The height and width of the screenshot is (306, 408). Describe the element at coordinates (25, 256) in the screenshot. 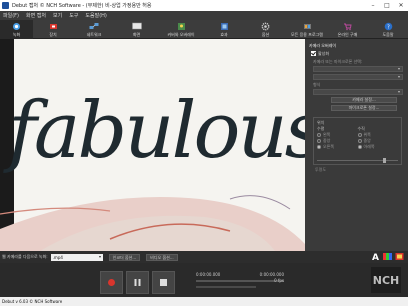

I see `capture-label: 웹 카메라를 다음으로 녹화:` at that location.